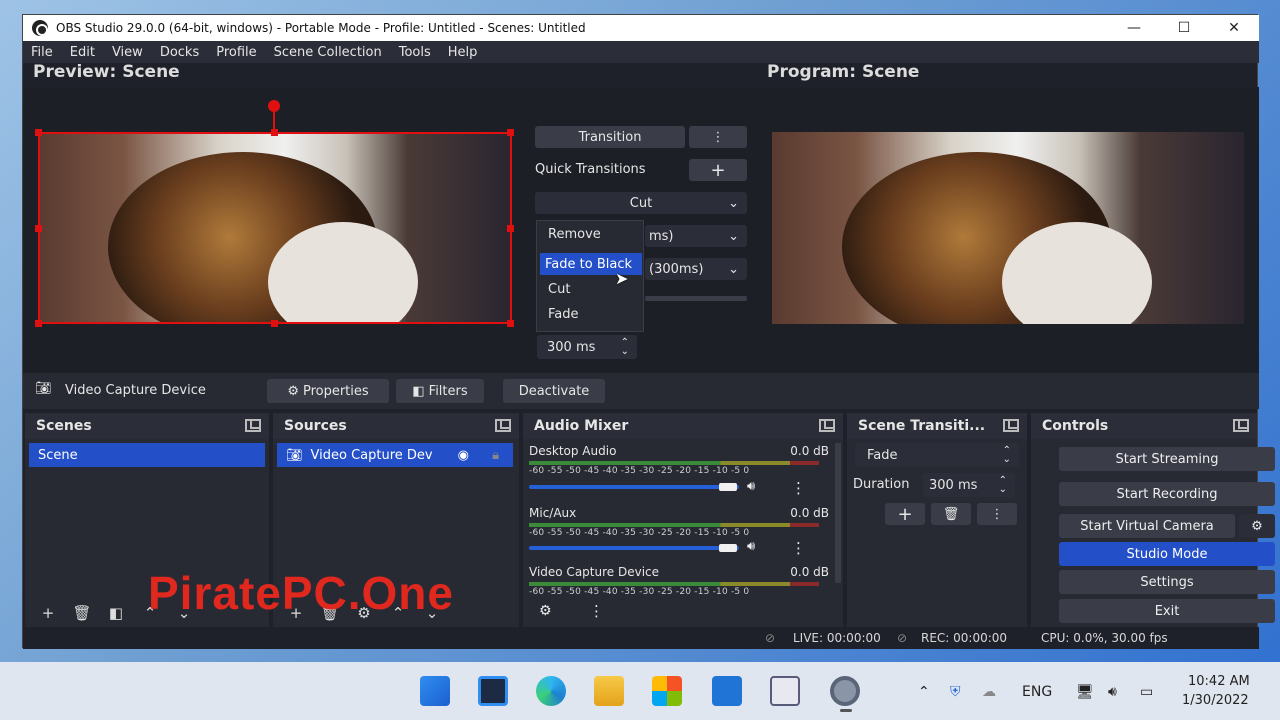 The image size is (1280, 720). I want to click on start-virtual-camera-button: Start Virtual Camera, so click(1147, 526).